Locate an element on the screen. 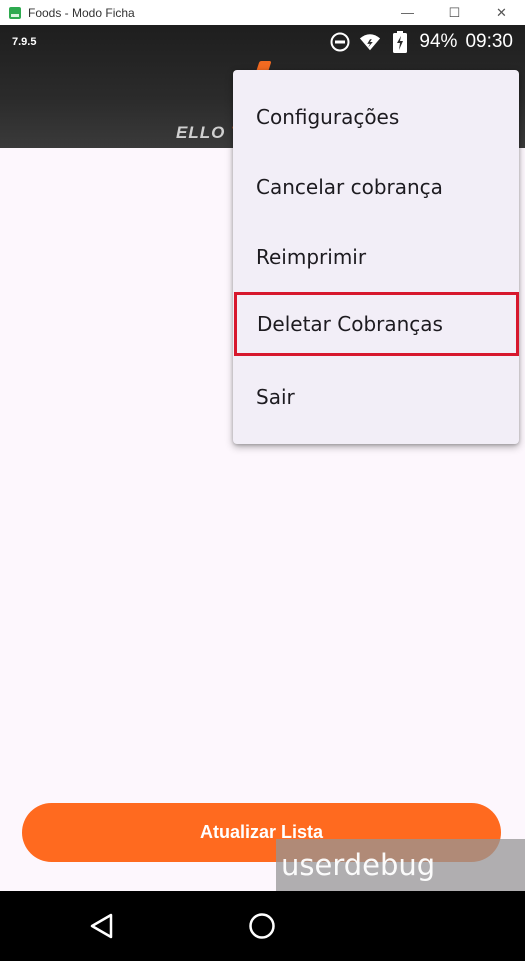 This screenshot has height=961, width=525. maximize-button: ☐ is located at coordinates (454, 12).